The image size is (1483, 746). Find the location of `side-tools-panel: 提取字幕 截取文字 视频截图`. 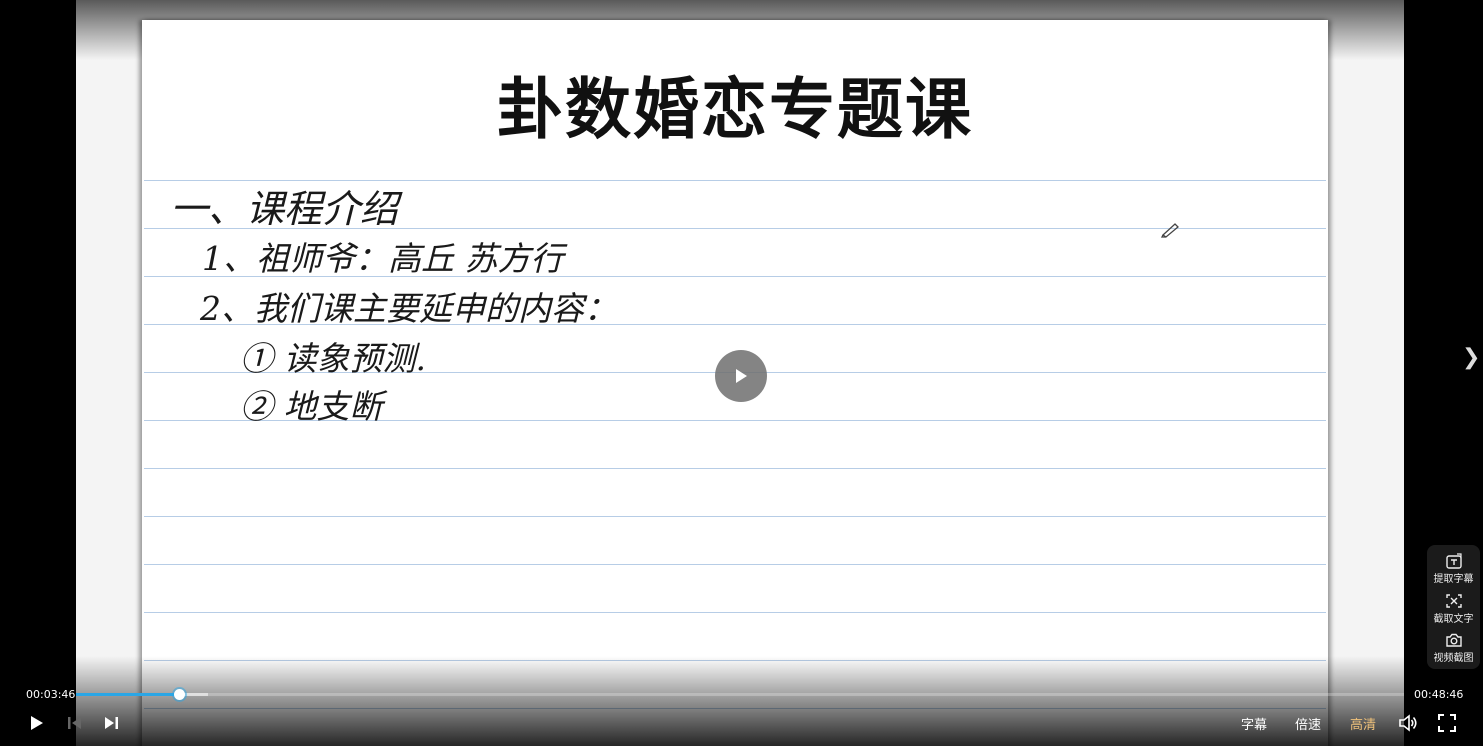

side-tools-panel: 提取字幕 截取文字 视频截图 is located at coordinates (1453, 607).